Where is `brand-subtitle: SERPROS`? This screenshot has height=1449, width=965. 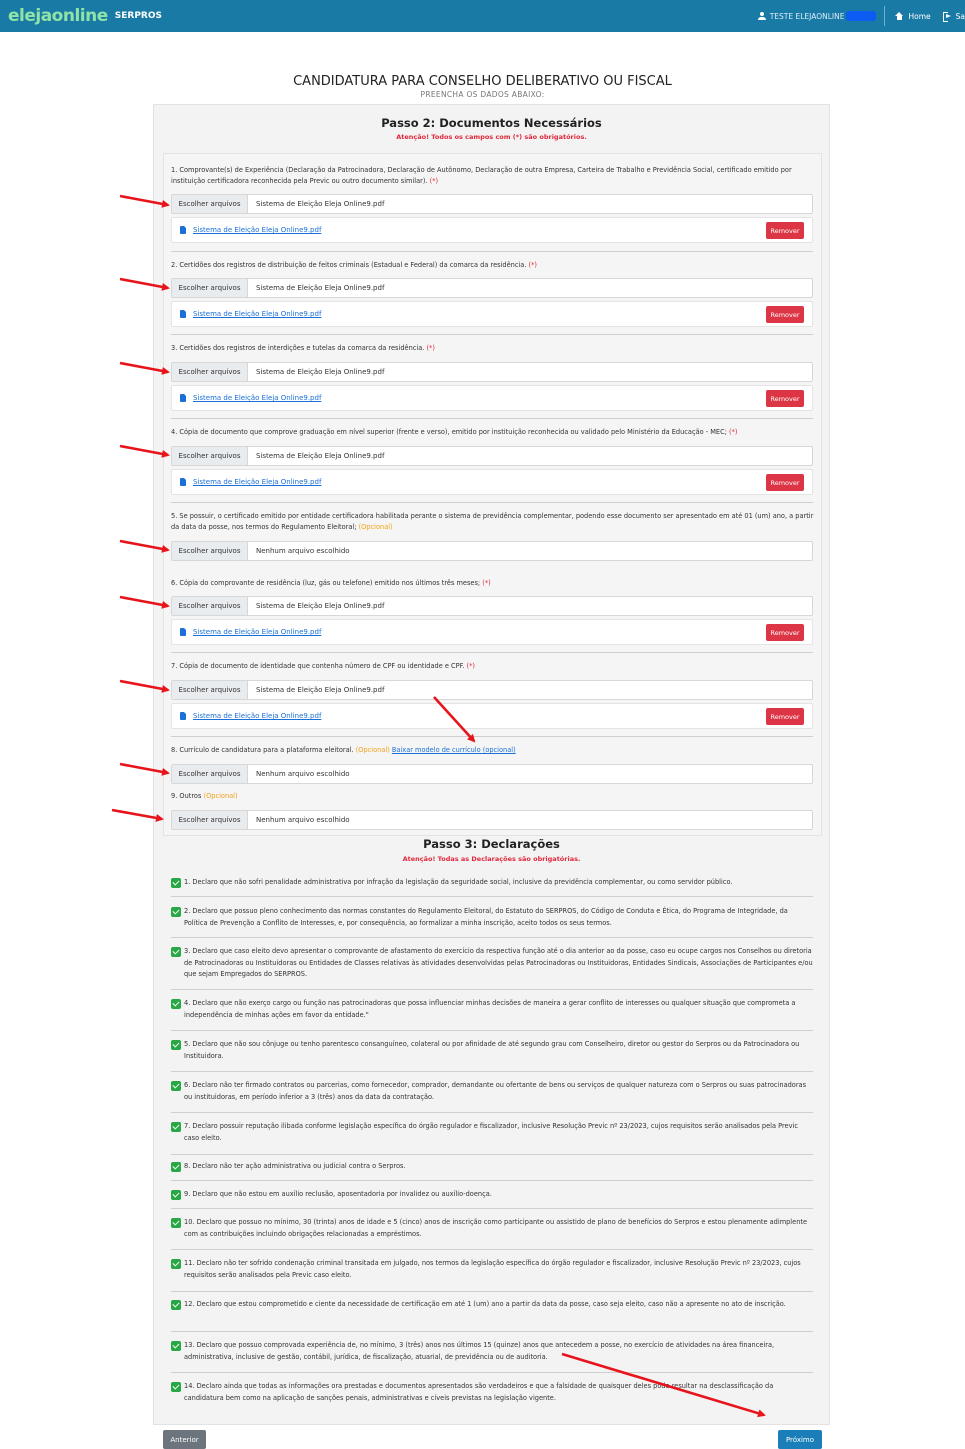
brand-subtitle: SERPROS is located at coordinates (138, 16).